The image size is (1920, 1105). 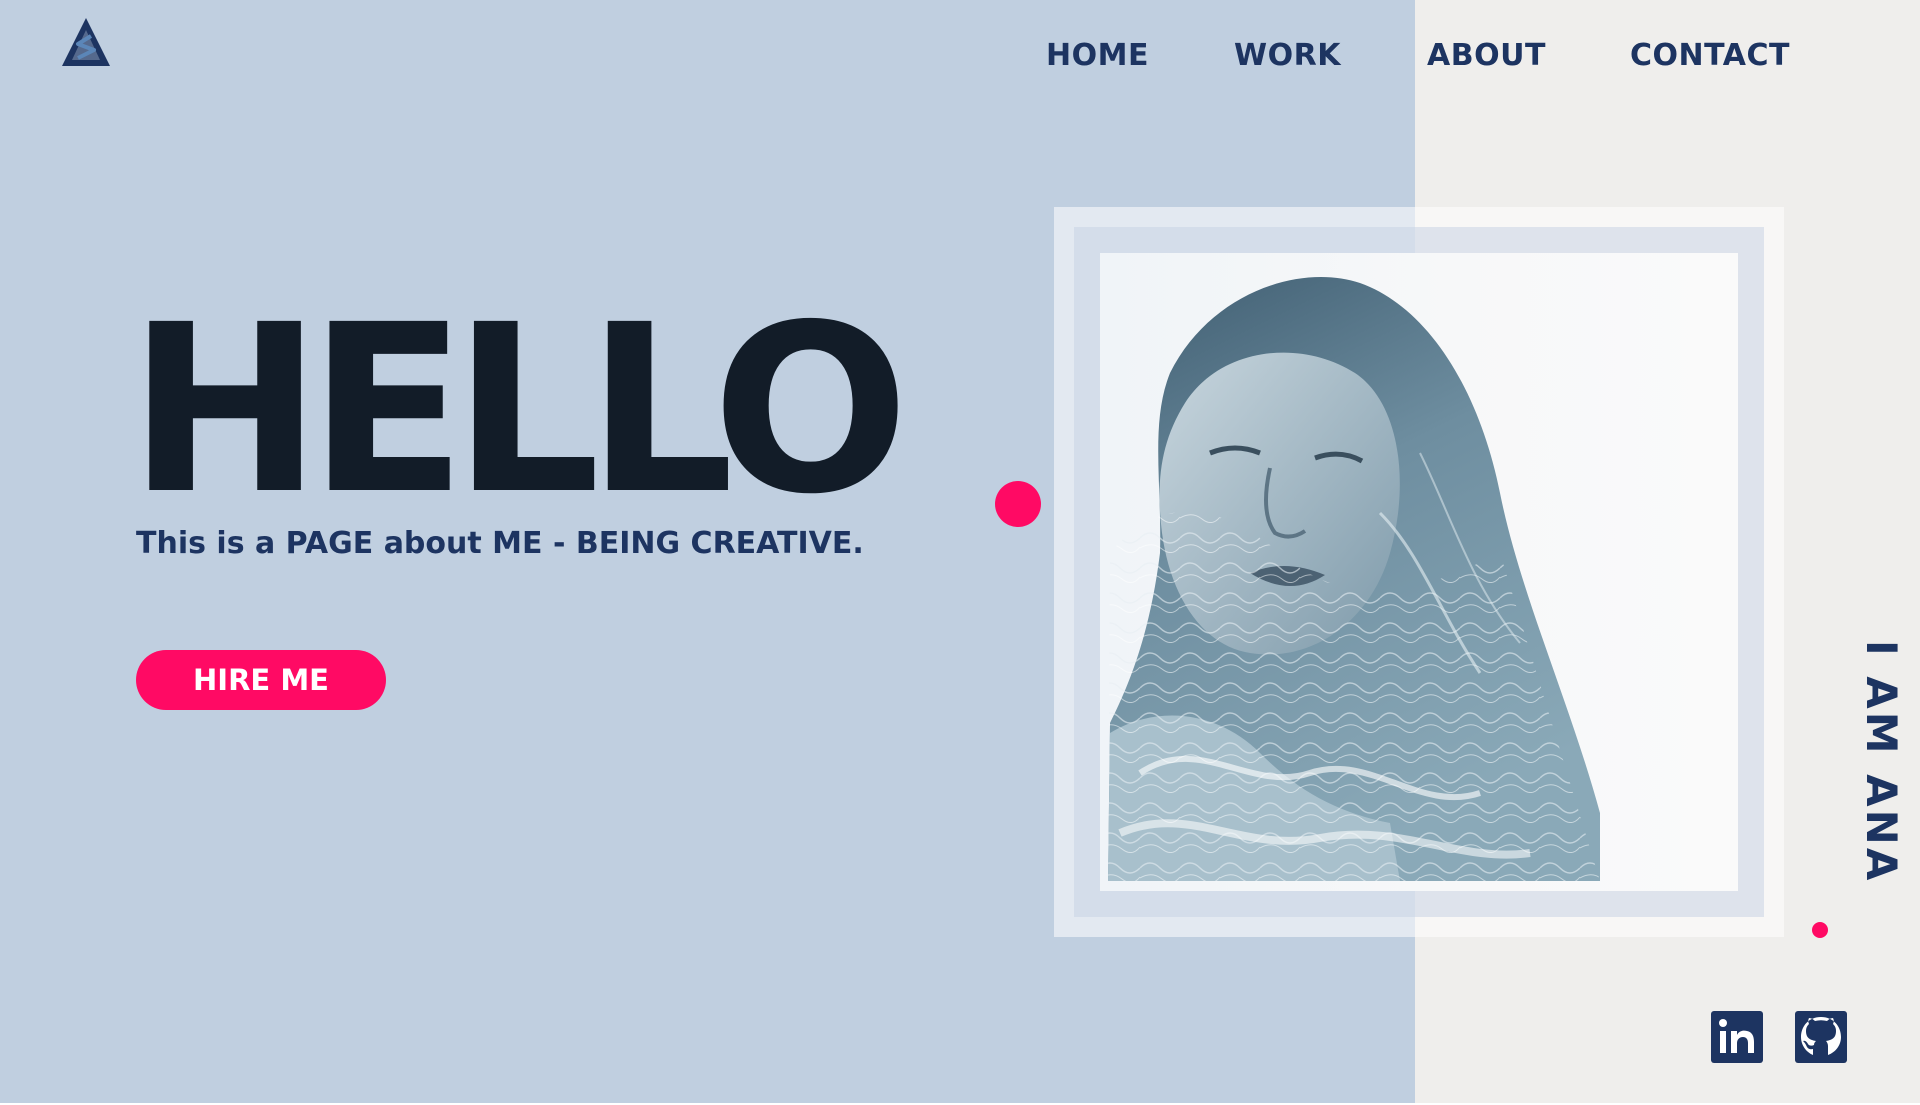 I want to click on linkedin-icon, so click(x=1737, y=1037).